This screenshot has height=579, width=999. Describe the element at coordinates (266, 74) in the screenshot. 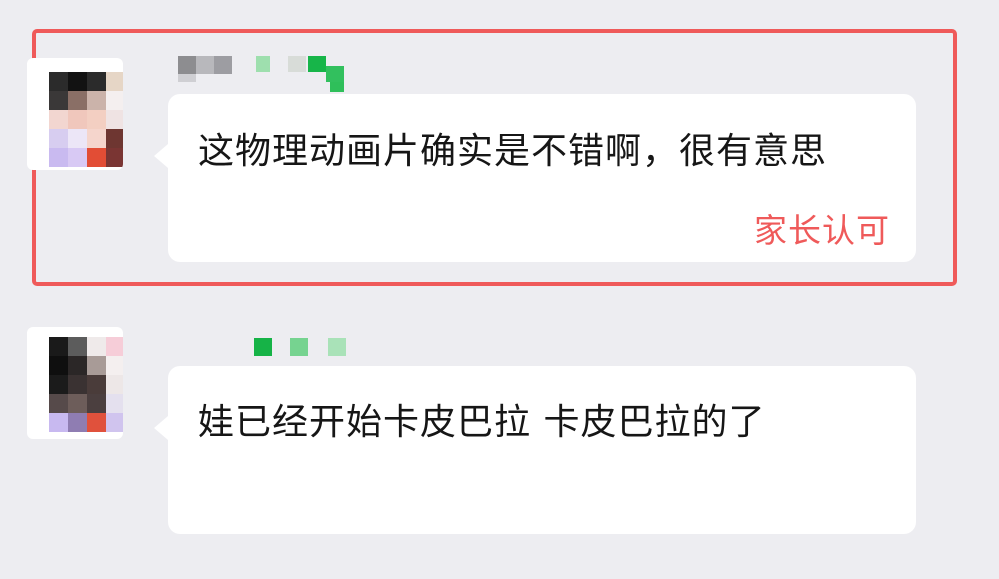

I see `sender-name-mosaic` at that location.